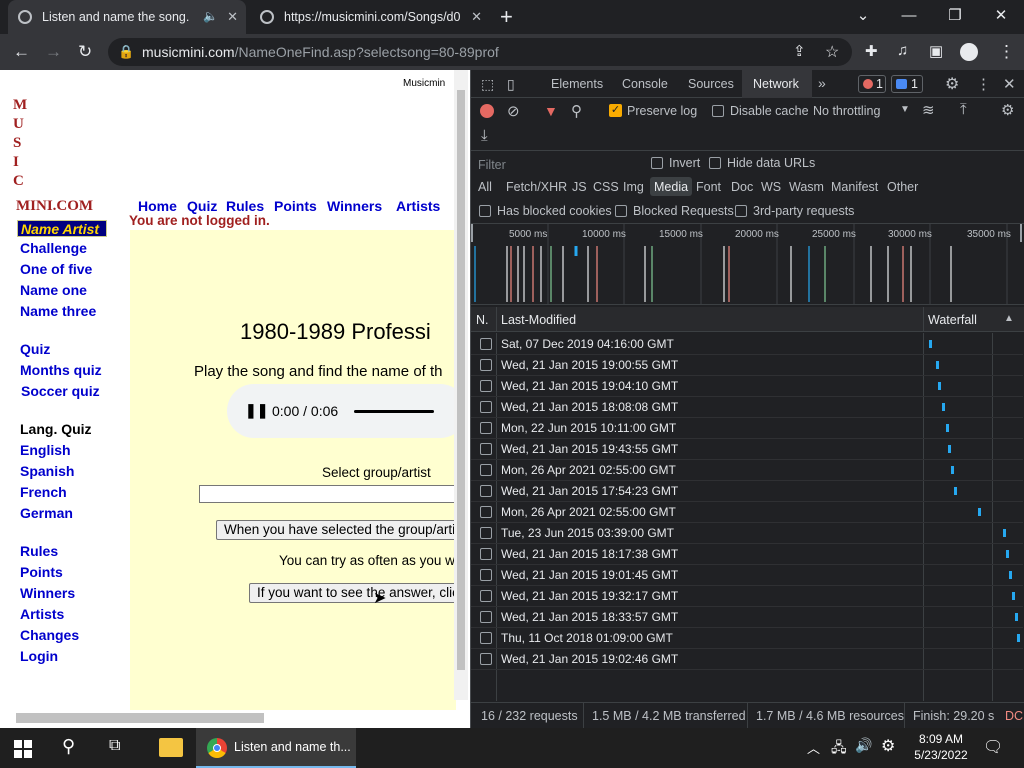 Image resolution: width=1024 pixels, height=768 pixels. What do you see at coordinates (140, 718) in the screenshot?
I see `horizontal-scrollbar-thumb` at bounding box center [140, 718].